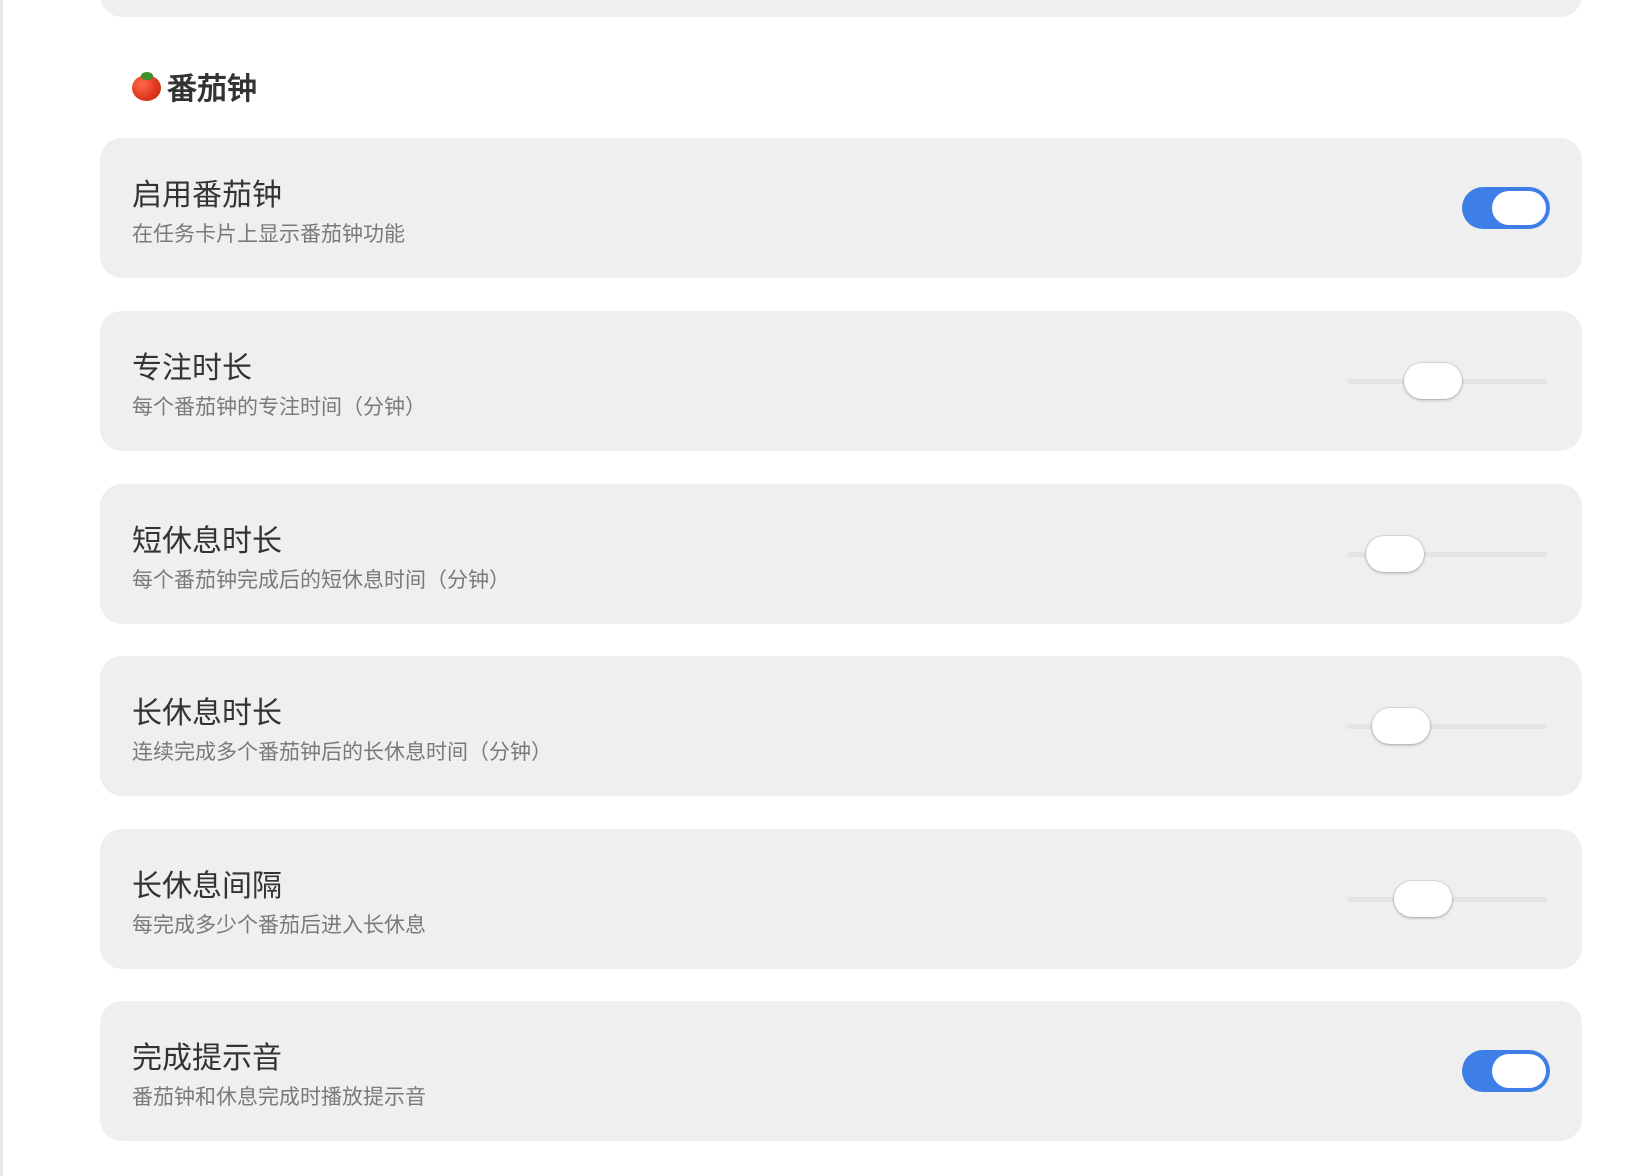 This screenshot has height=1176, width=1646. I want to click on setting-title: 长休息时长, so click(207, 713).